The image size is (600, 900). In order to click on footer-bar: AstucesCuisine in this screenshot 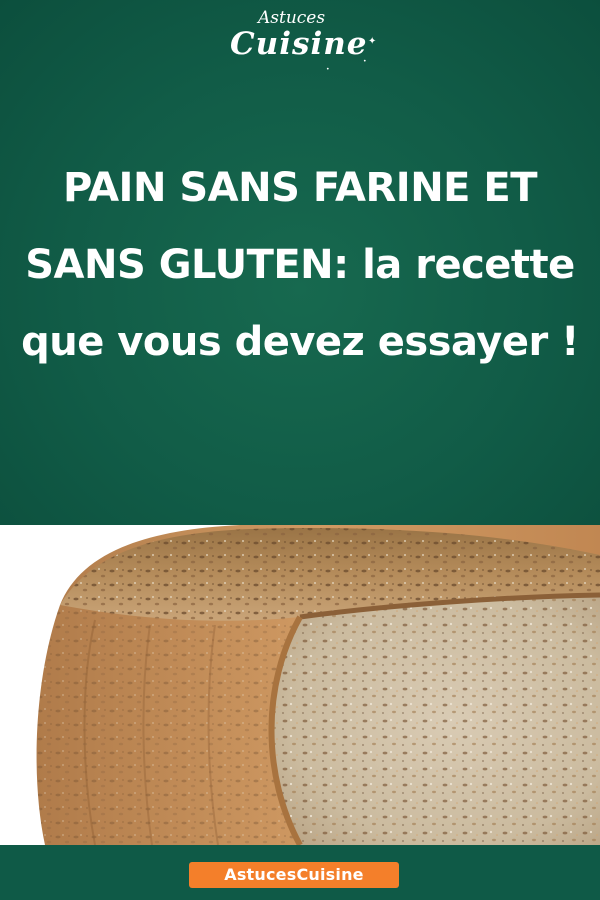, I will do `click(300, 872)`.